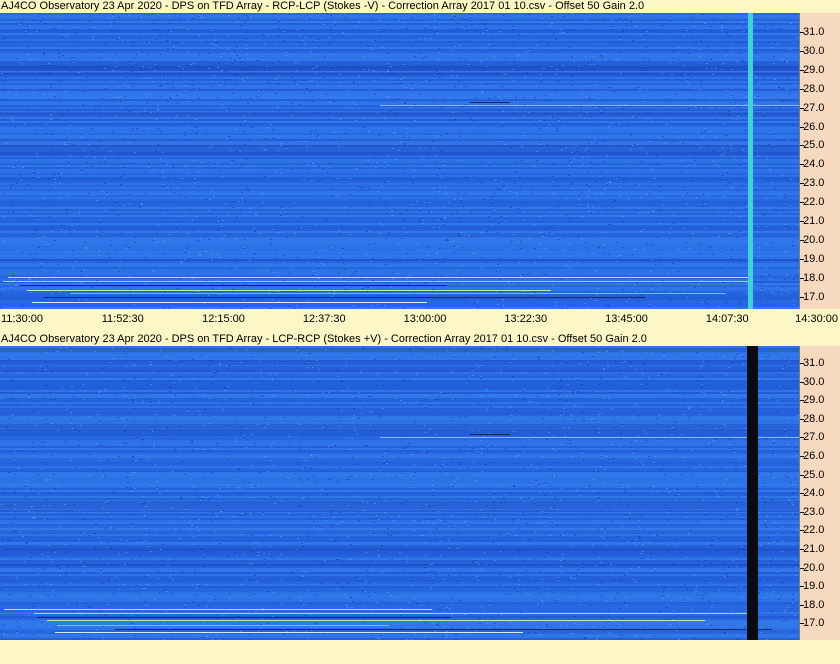 This screenshot has height=664, width=840. What do you see at coordinates (420, 652) in the screenshot?
I see `bottom-status-strip` at bounding box center [420, 652].